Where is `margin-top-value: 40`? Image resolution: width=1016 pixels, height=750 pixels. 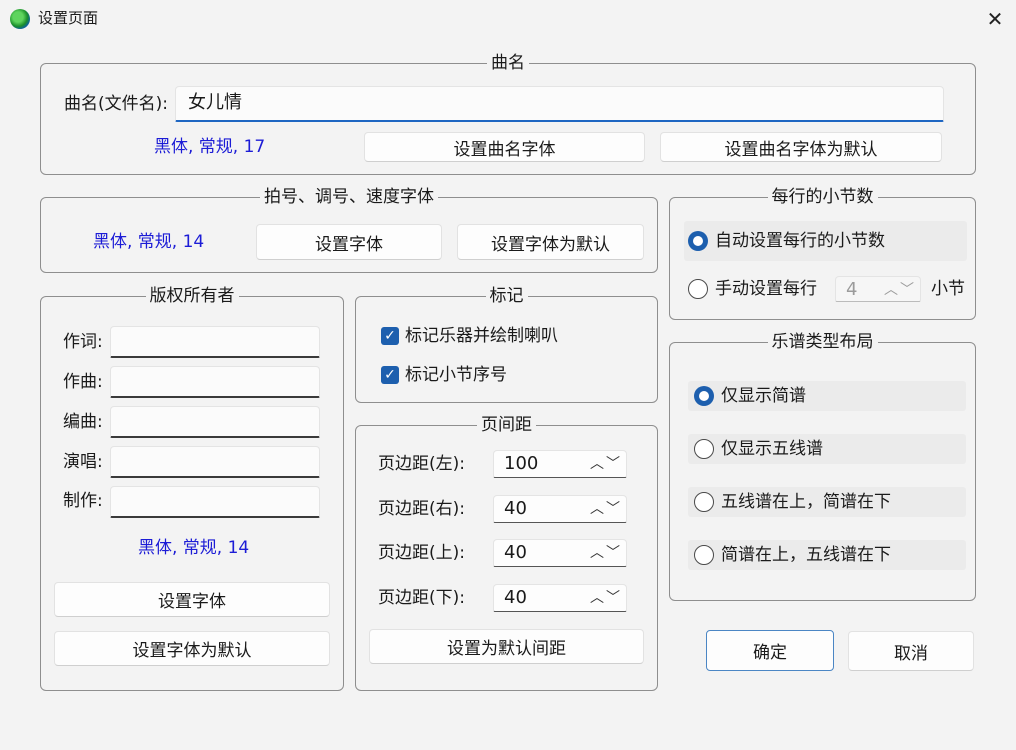
margin-top-value: 40 is located at coordinates (515, 552).